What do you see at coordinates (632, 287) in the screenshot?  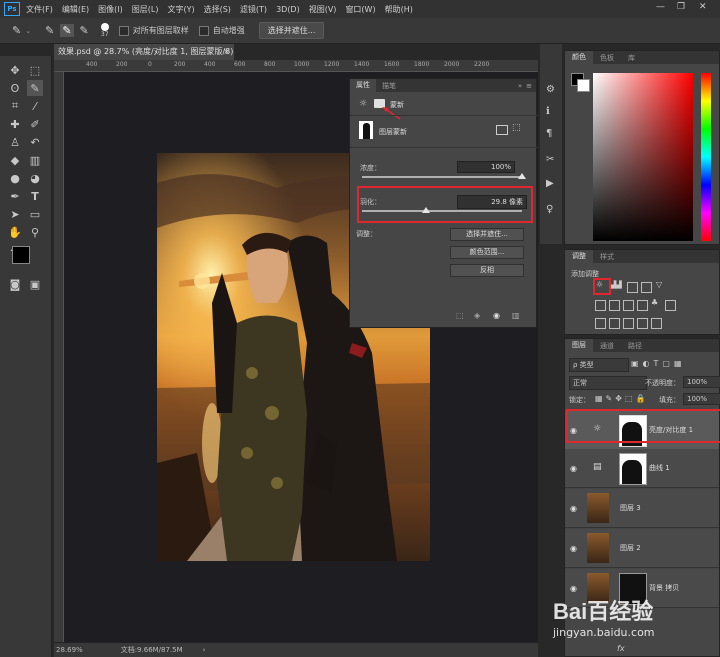 I see `curves-icon` at bounding box center [632, 287].